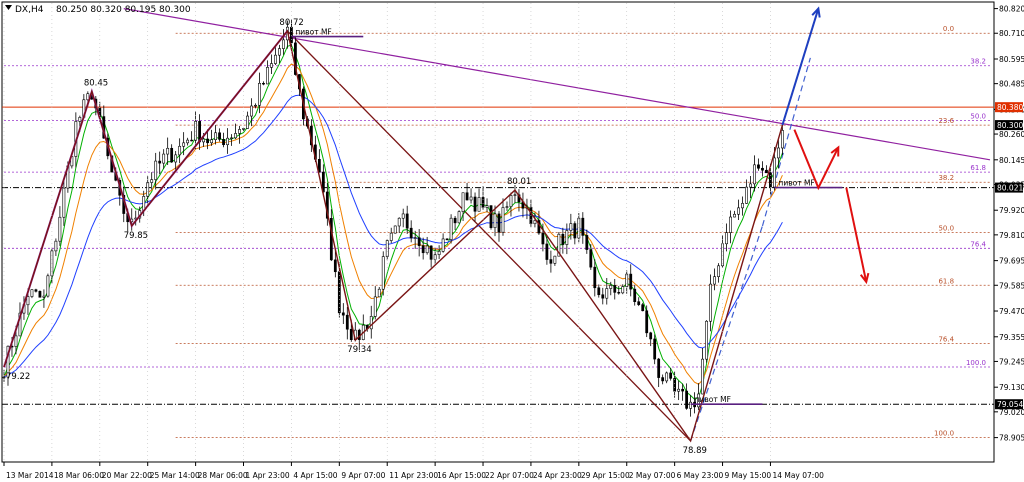  What do you see at coordinates (1011, 337) in the screenshot?
I see `price-tick-label: 79.355` at bounding box center [1011, 337].